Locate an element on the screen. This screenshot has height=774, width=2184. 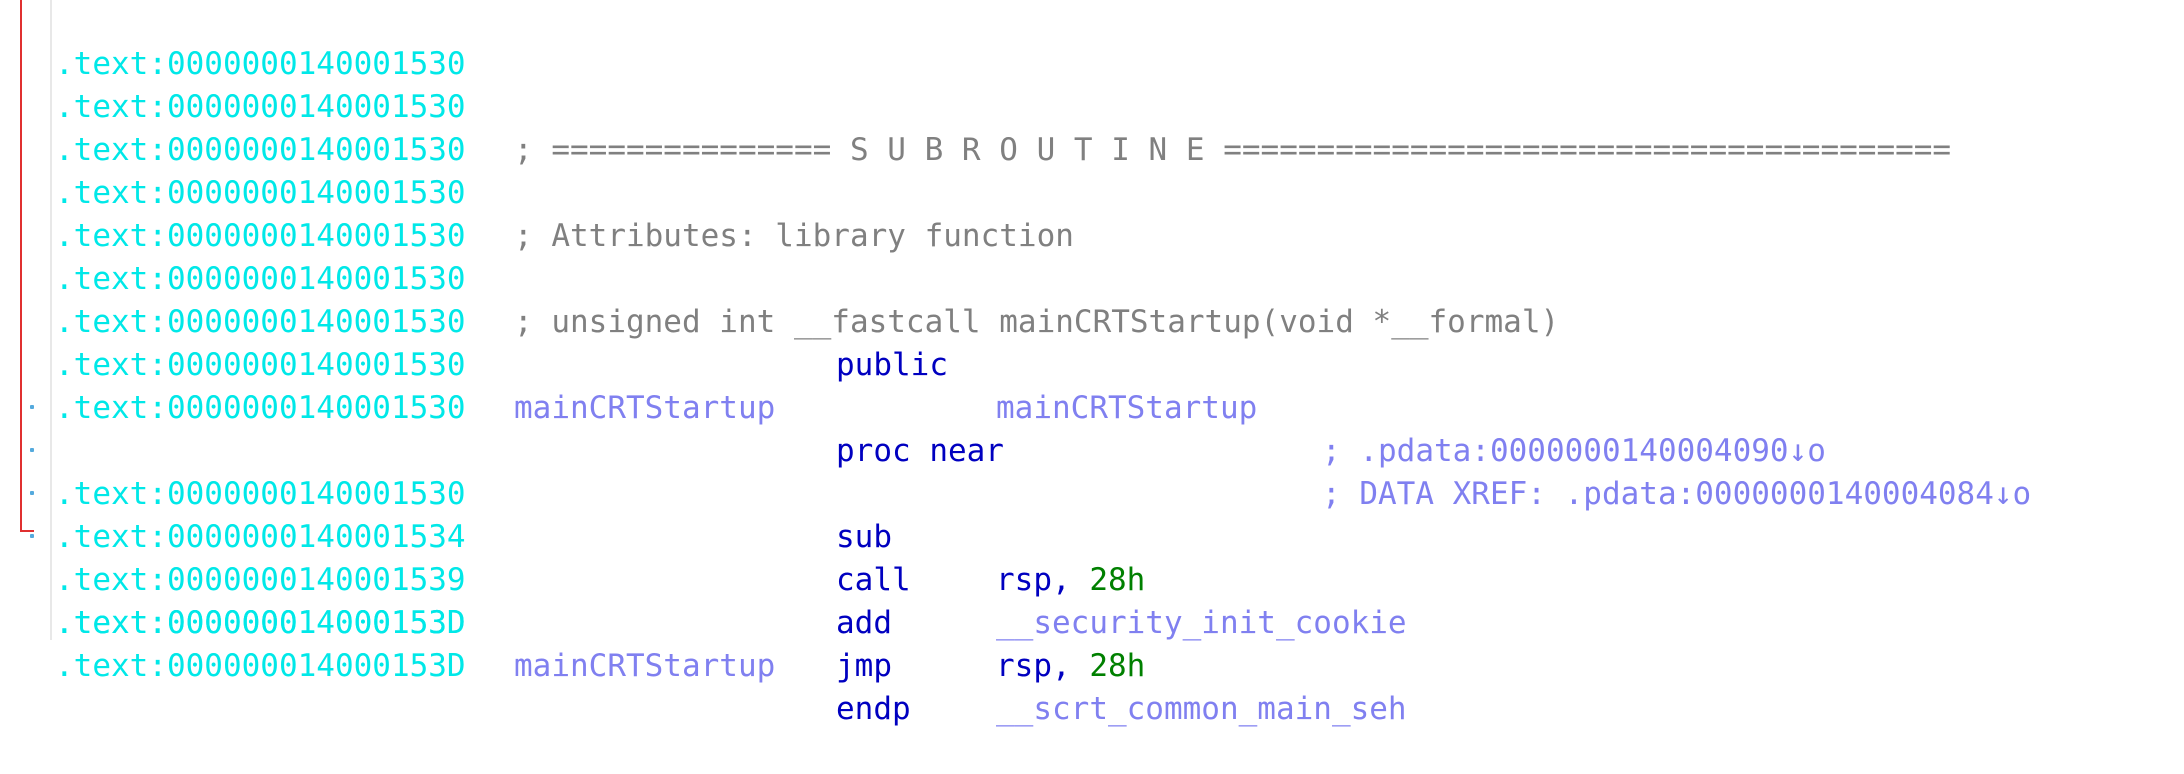
function-label: mainCRTStartup is located at coordinates (644, 666).